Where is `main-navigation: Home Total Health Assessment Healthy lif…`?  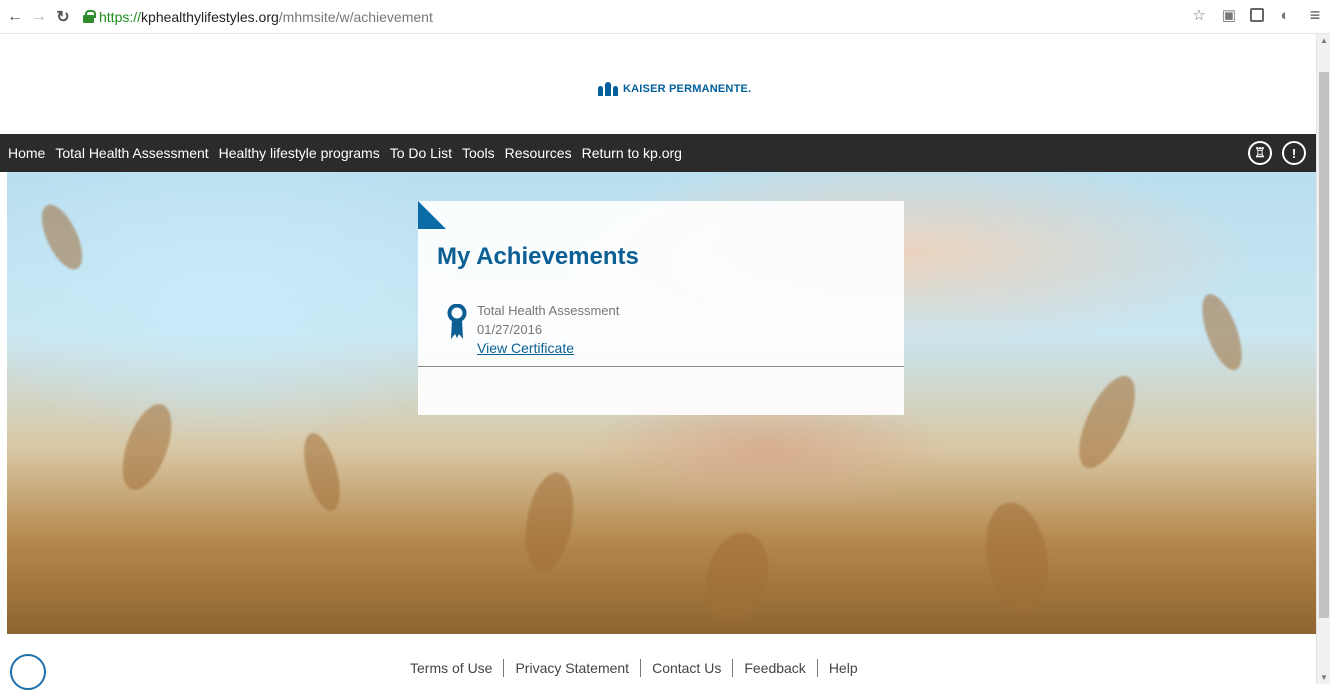 main-navigation: Home Total Health Assessment Healthy lif… is located at coordinates (658, 153).